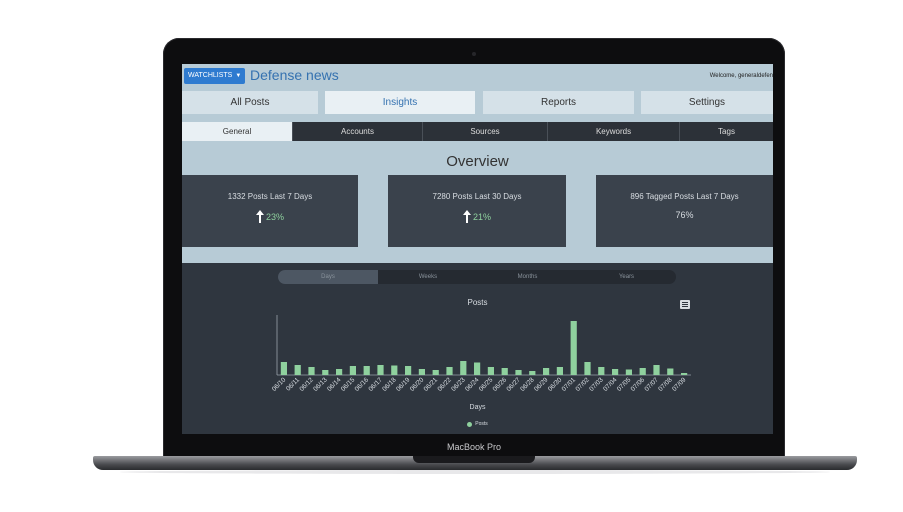  I want to click on stat-label: 896 Tagged Posts Last 7 Days, so click(684, 196).